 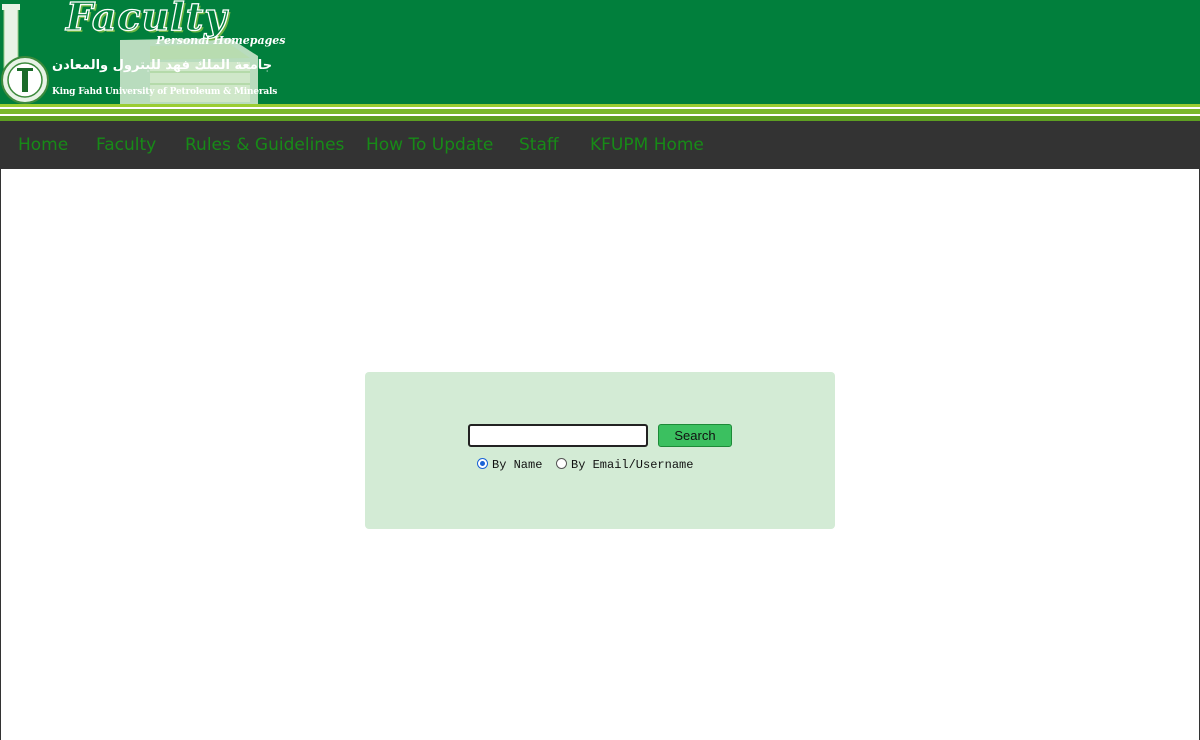 What do you see at coordinates (600, 112) in the screenshot?
I see `header-divider-stripes` at bounding box center [600, 112].